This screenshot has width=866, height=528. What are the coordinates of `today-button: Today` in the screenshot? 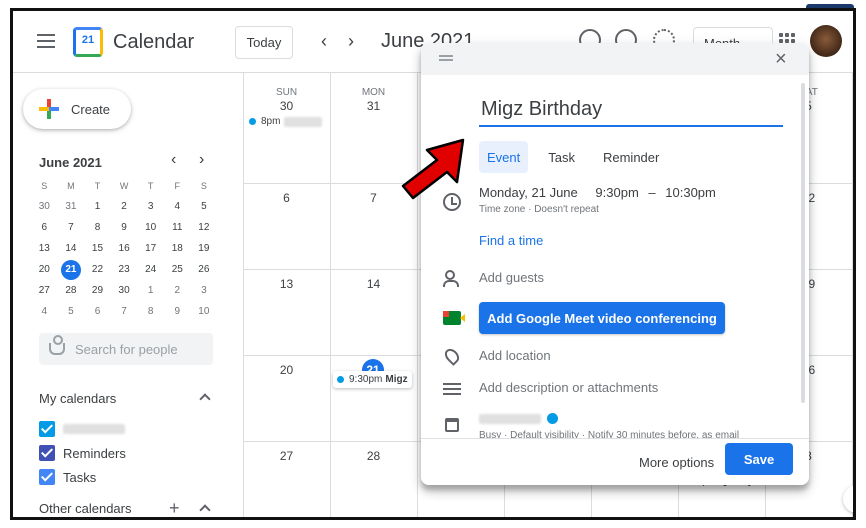 It's located at (264, 42).